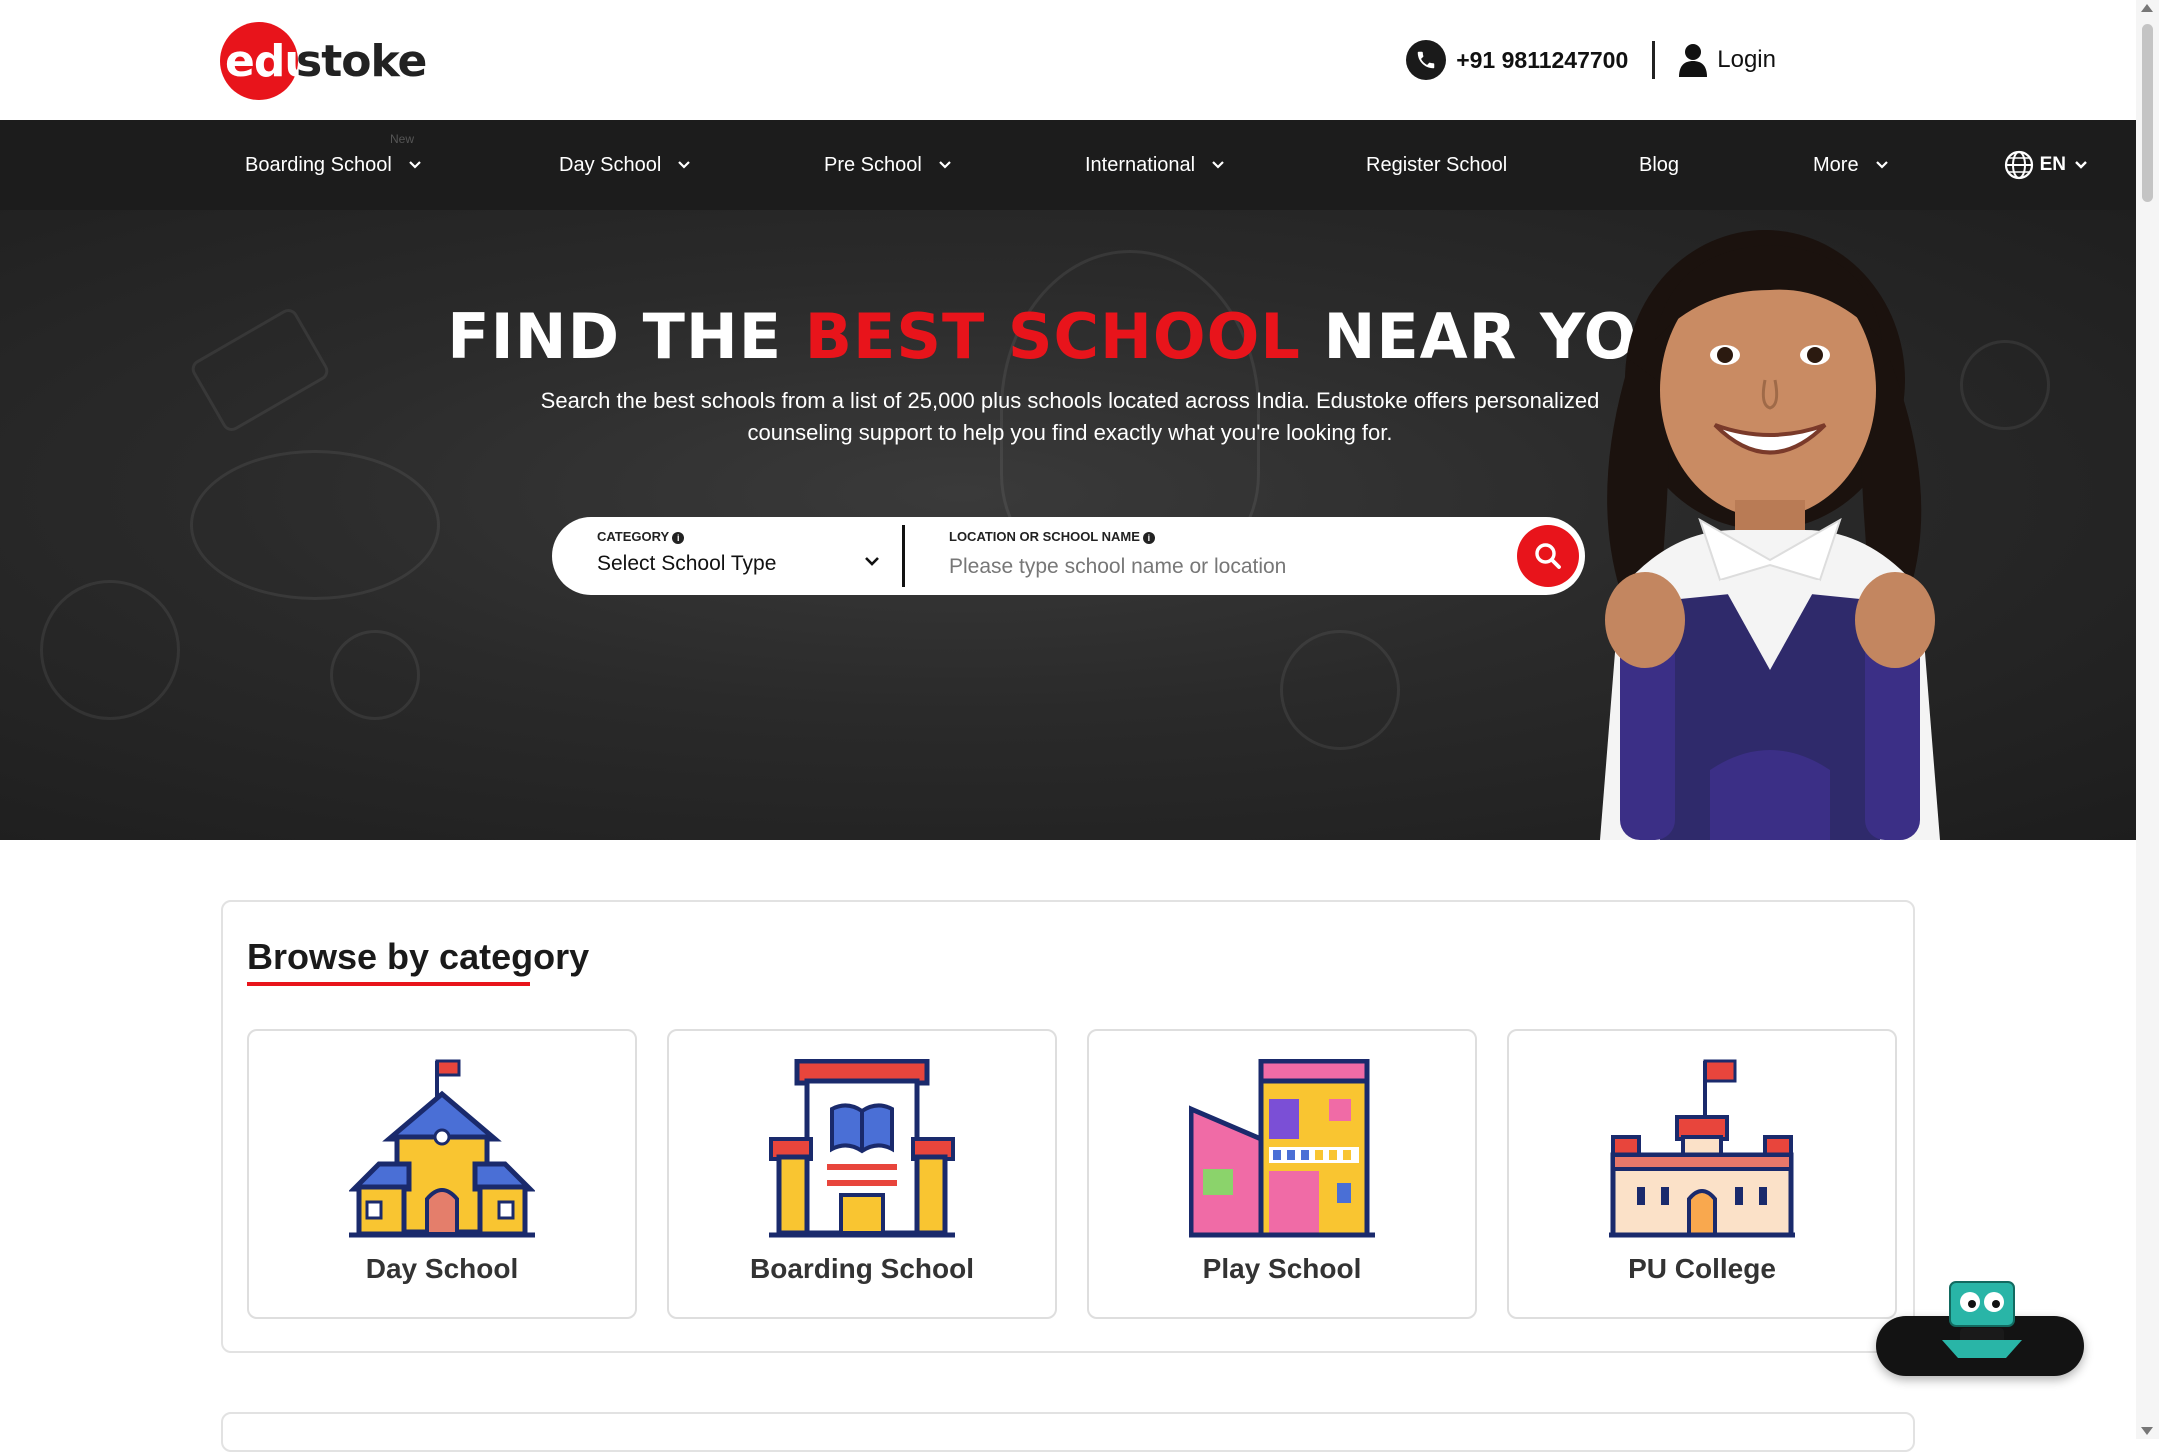  Describe the element at coordinates (315, 525) in the screenshot. I see `doodle-speech-bubble` at that location.